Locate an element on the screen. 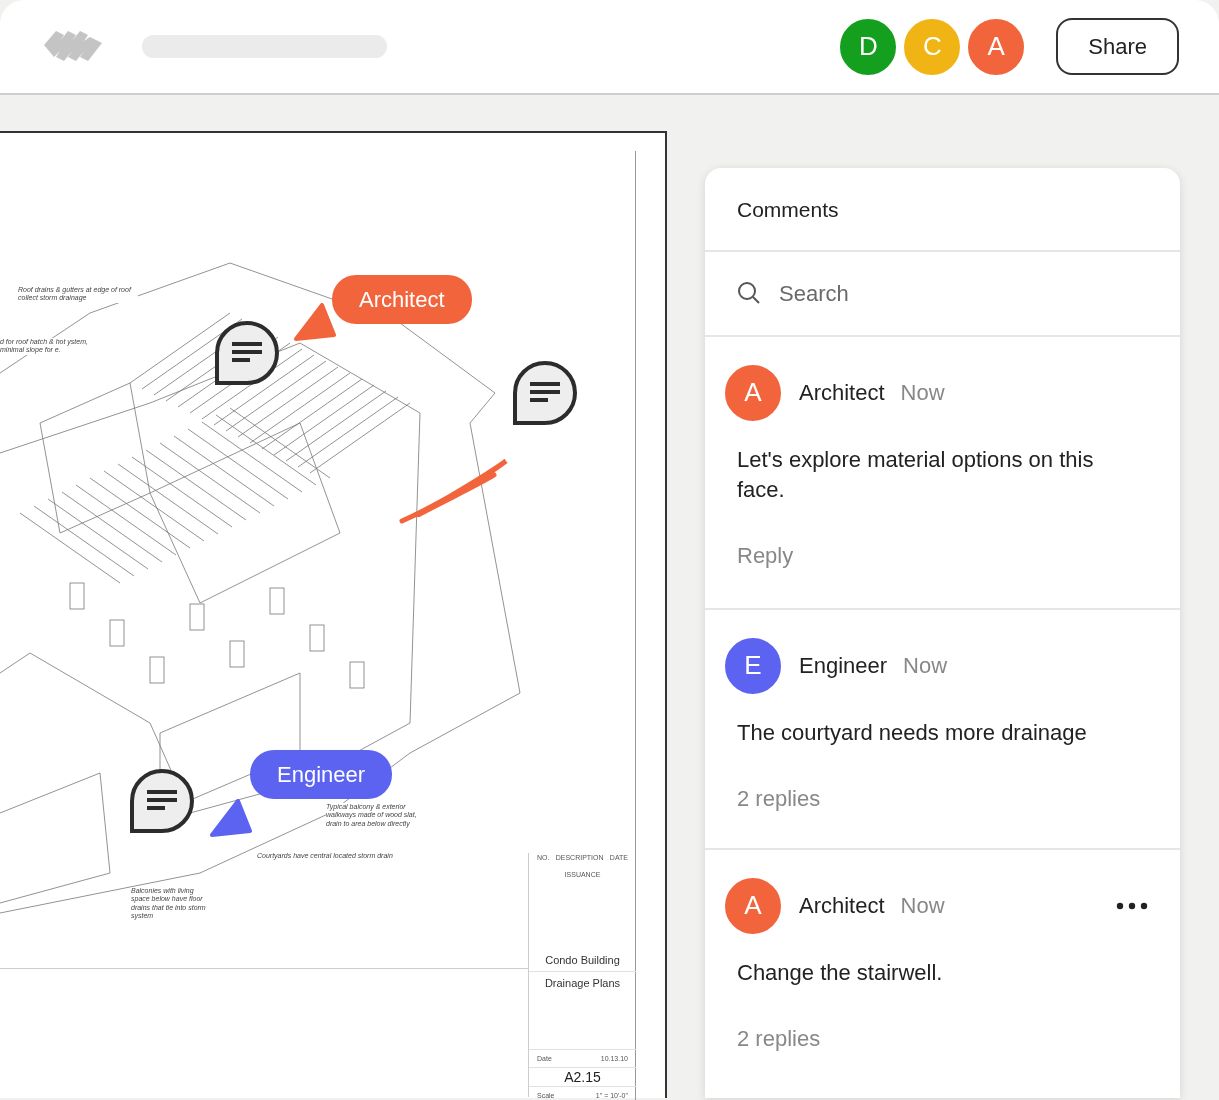  more-options-icon is located at coordinates (1132, 905).